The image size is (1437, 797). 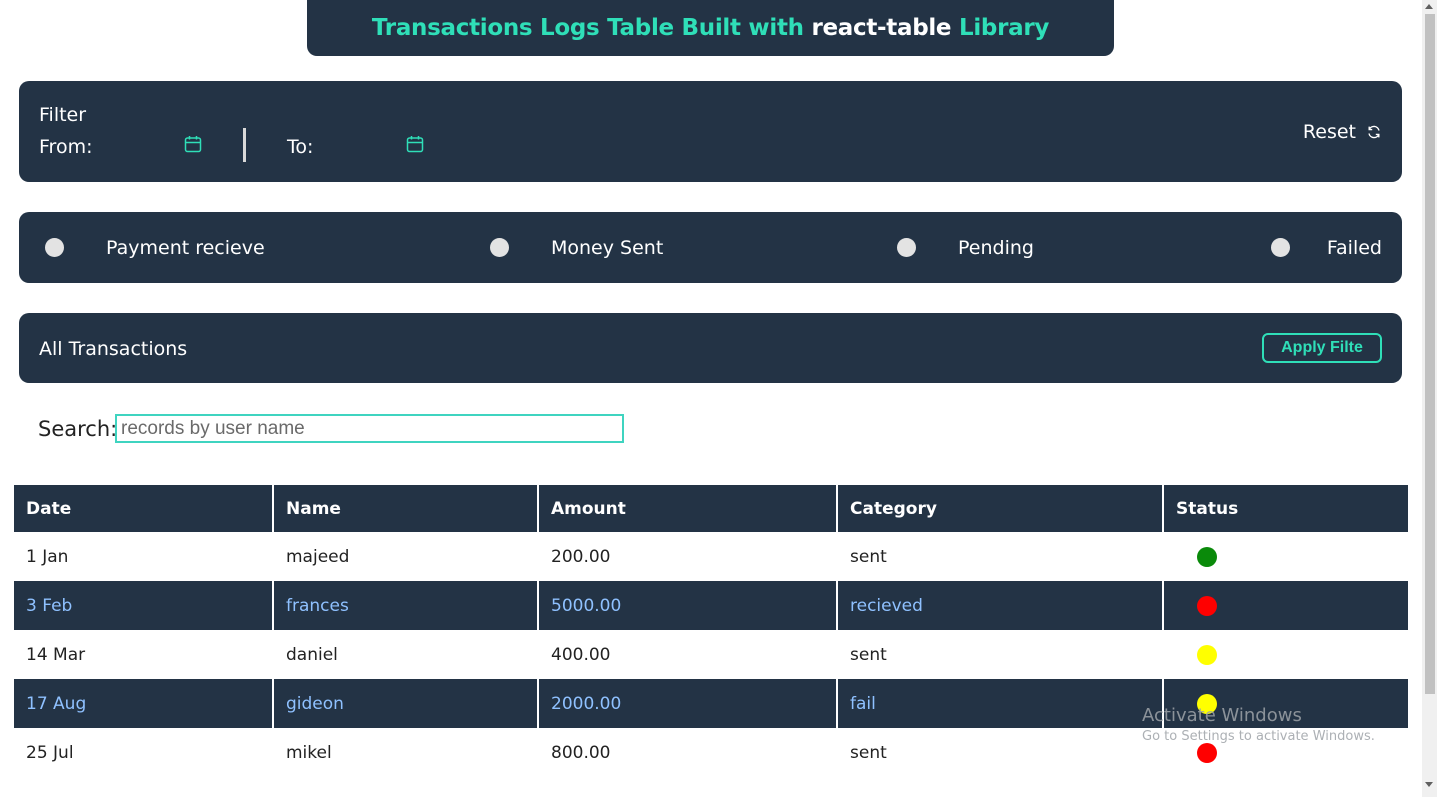 What do you see at coordinates (1222, 715) in the screenshot?
I see `watermark-title: Activate Windows` at bounding box center [1222, 715].